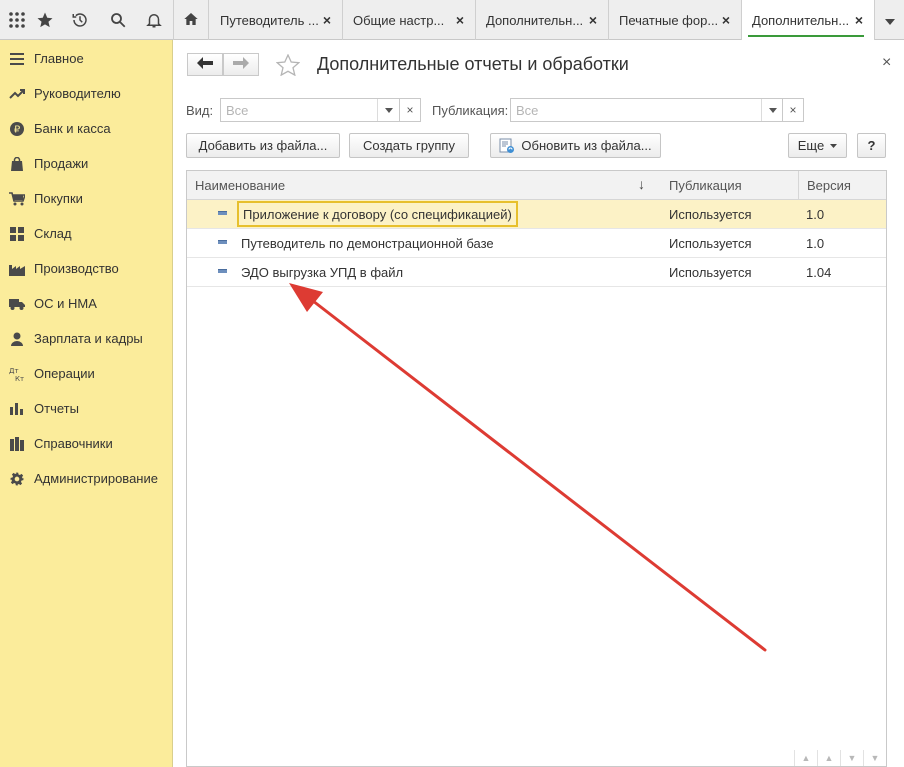 The image size is (904, 767). Describe the element at coordinates (874, 758) in the screenshot. I see `scroll-bottom-icon: ▼` at that location.